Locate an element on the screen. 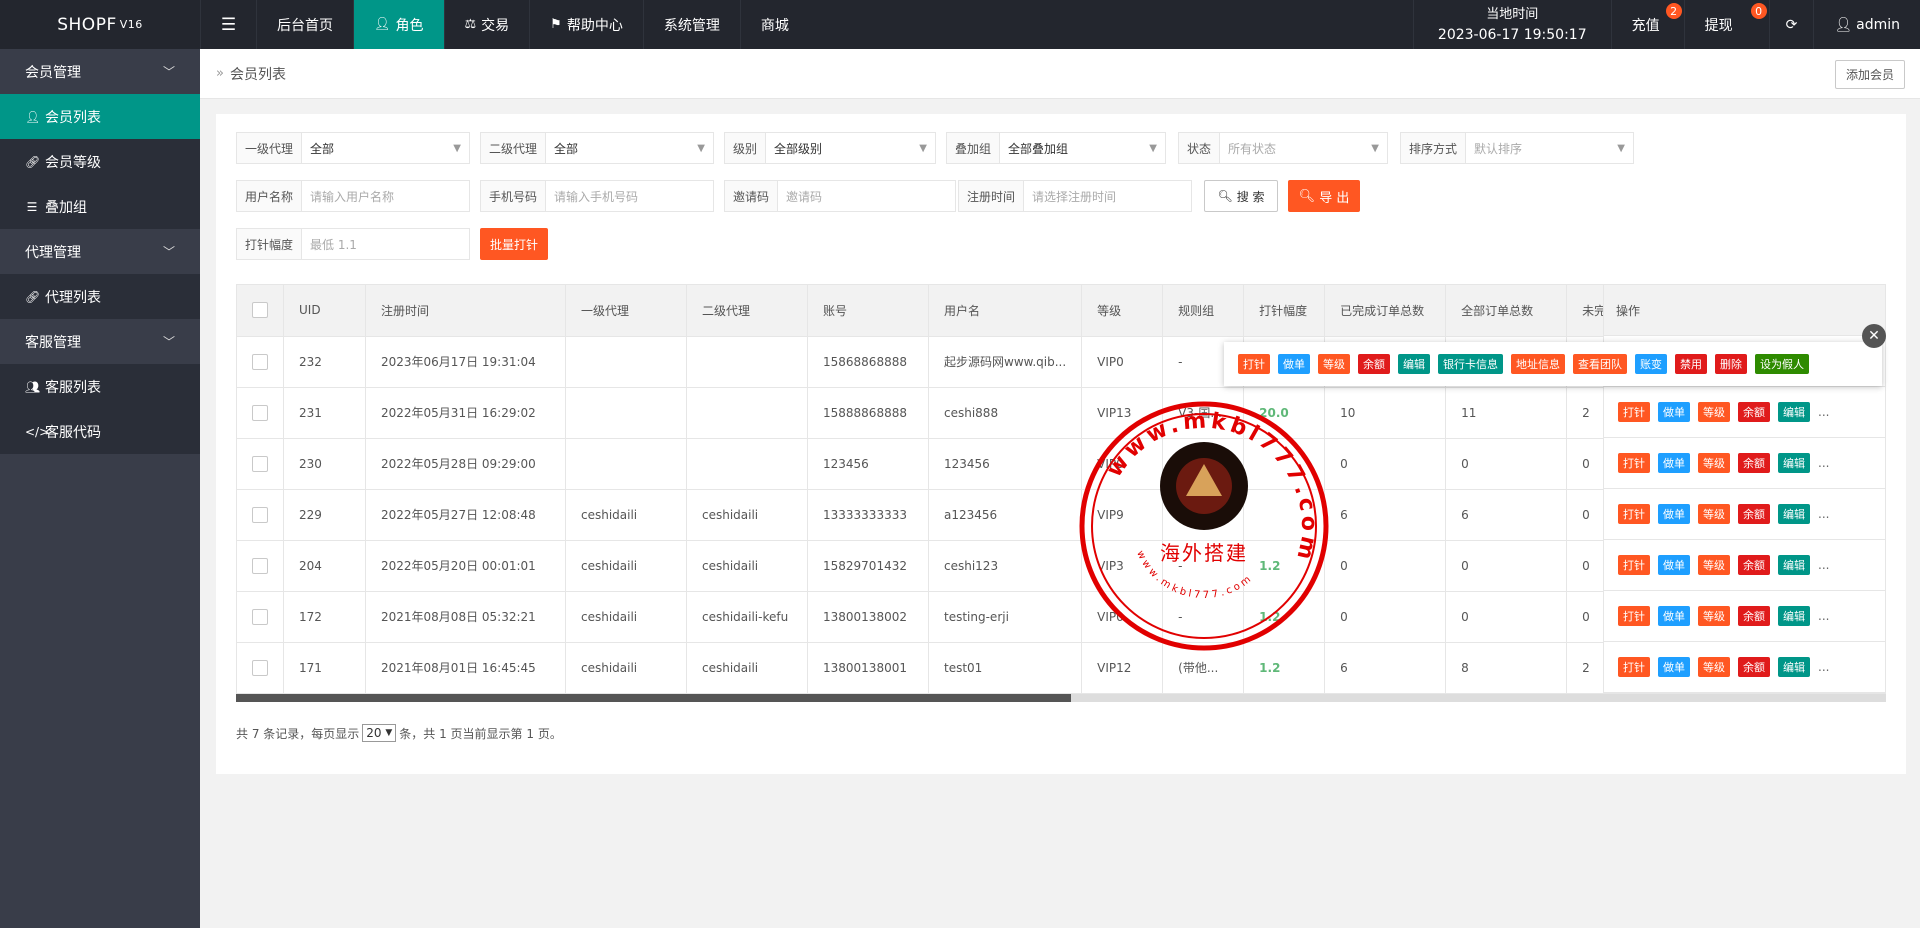 The image size is (1920, 928). regtime-input: 请选择注册时间 is located at coordinates (1107, 196).